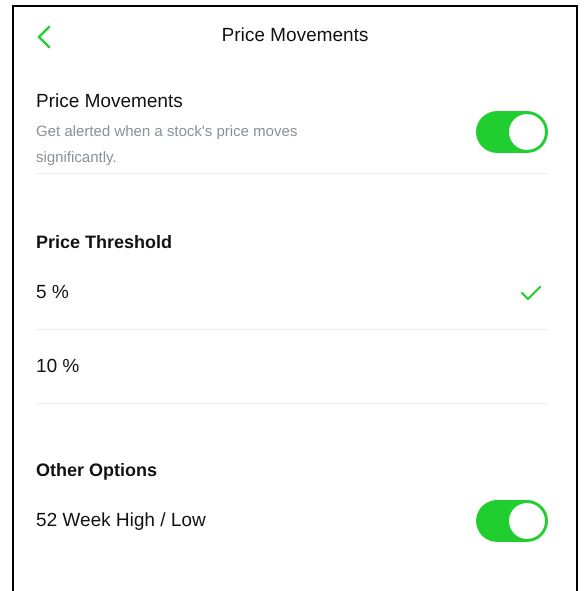  What do you see at coordinates (97, 471) in the screenshot?
I see `section-heading: Other Options` at bounding box center [97, 471].